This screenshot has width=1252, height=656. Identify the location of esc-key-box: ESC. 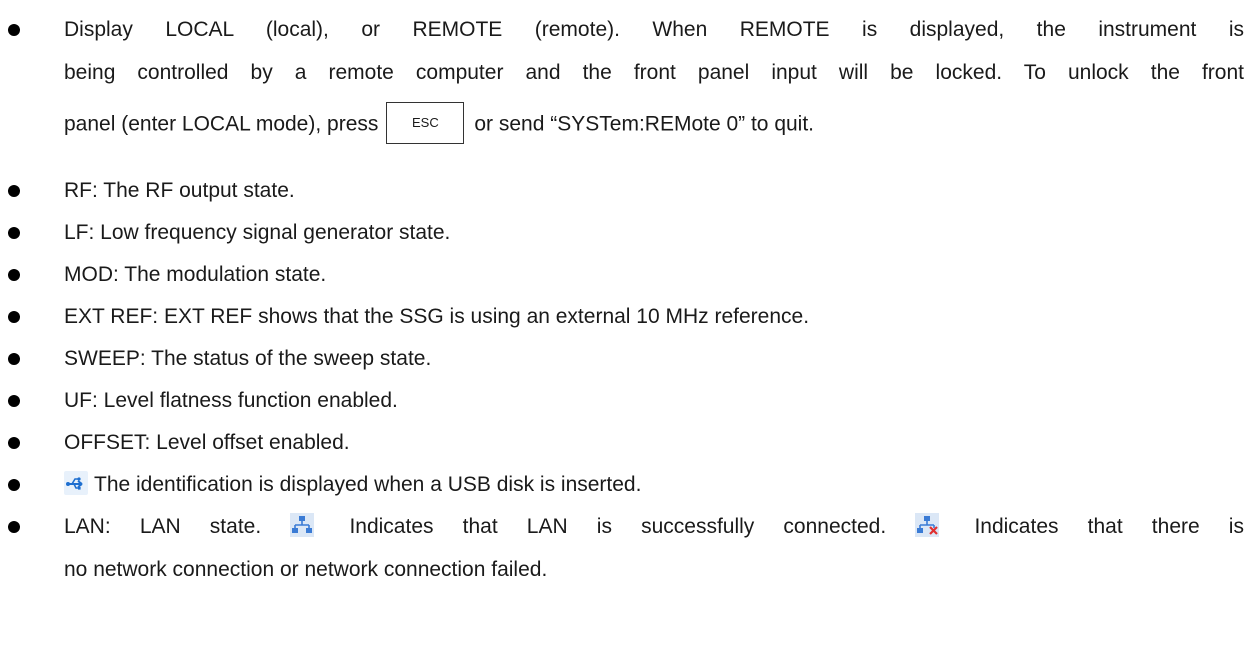
(425, 123).